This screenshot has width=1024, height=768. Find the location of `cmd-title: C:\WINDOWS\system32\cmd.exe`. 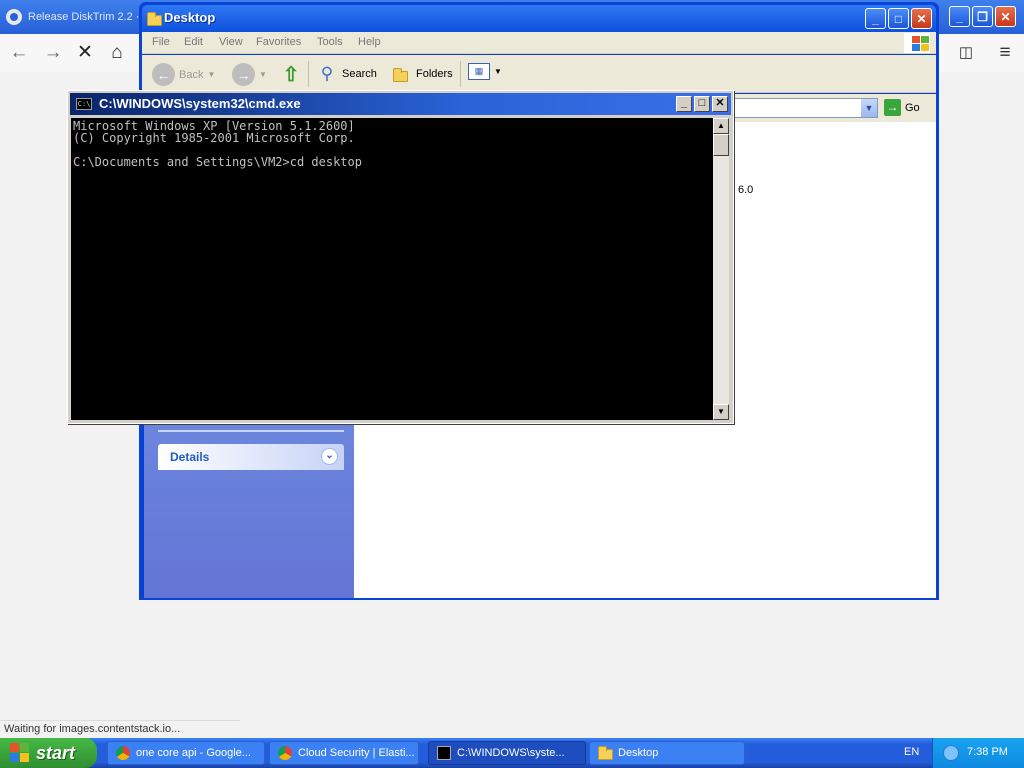

cmd-title: C:\WINDOWS\system32\cmd.exe is located at coordinates (200, 103).